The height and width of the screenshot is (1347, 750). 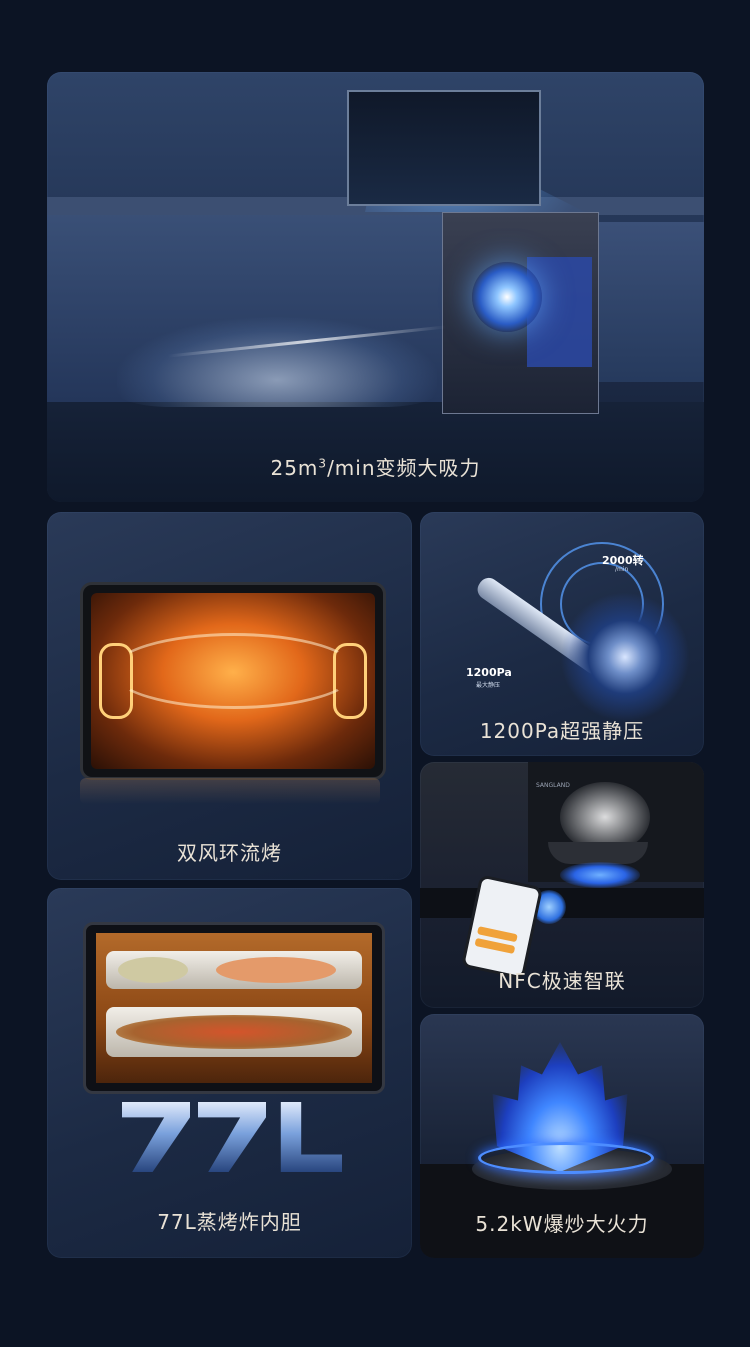 What do you see at coordinates (562, 1224) in the screenshot?
I see `flame-caption: 5.2kW爆炒大火力` at bounding box center [562, 1224].